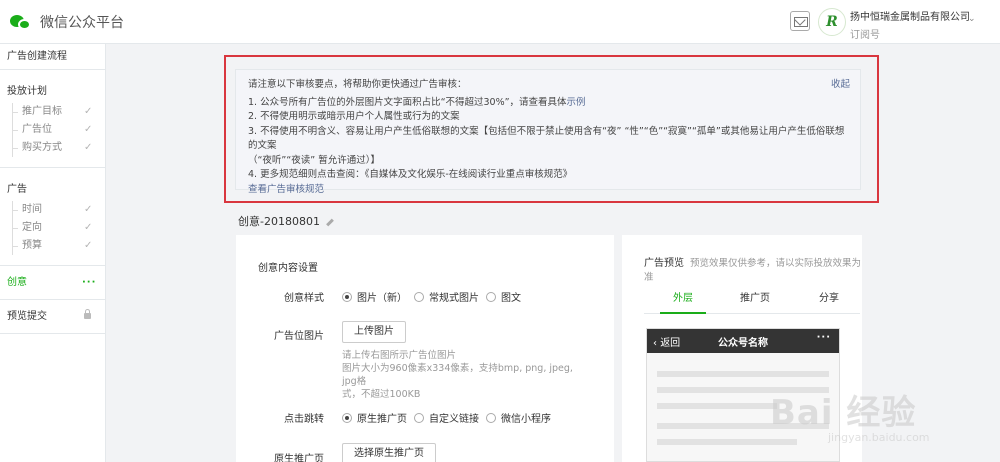 The width and height of the screenshot is (1000, 462). Describe the element at coordinates (52, 57) in the screenshot. I see `sidebar-title: 广告创建流程` at that location.